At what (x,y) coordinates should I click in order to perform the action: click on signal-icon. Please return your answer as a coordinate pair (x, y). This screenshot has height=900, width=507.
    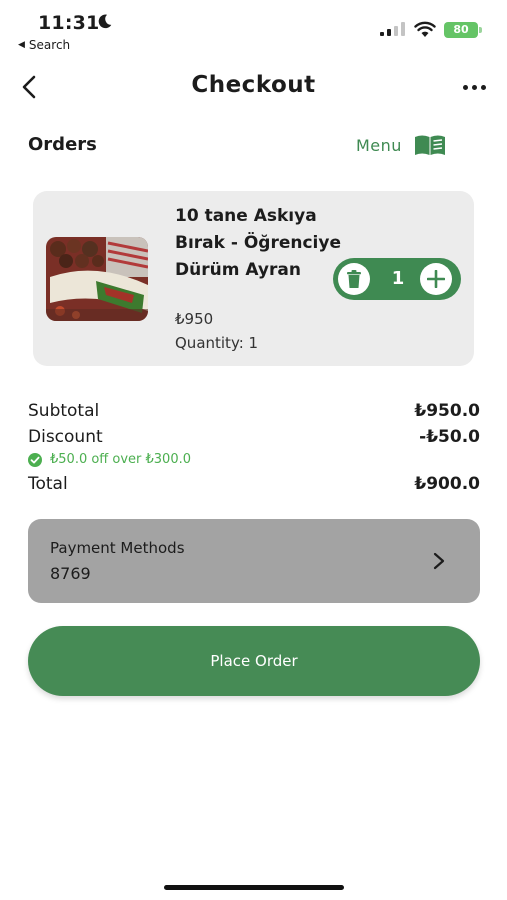
    Looking at the image, I should click on (392, 29).